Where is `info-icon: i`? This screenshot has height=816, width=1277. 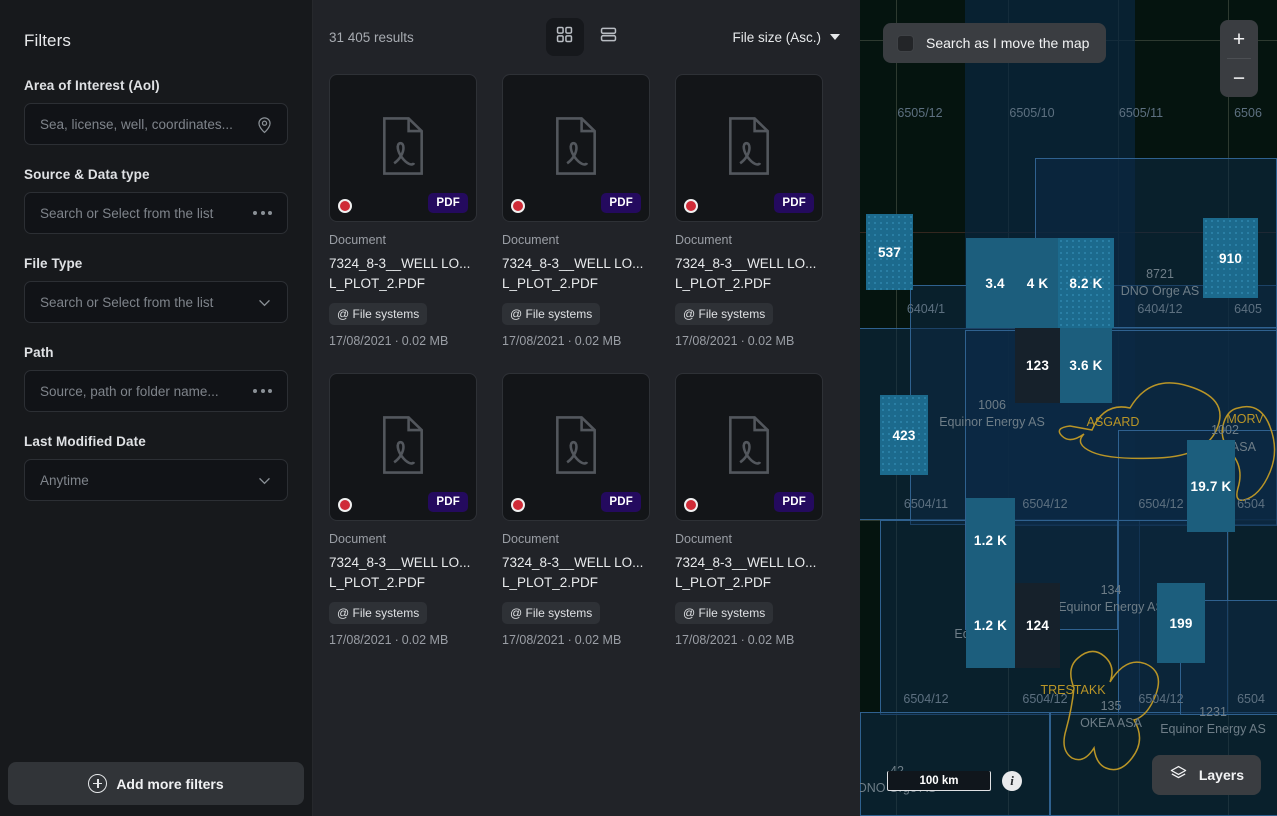
info-icon: i is located at coordinates (1012, 781).